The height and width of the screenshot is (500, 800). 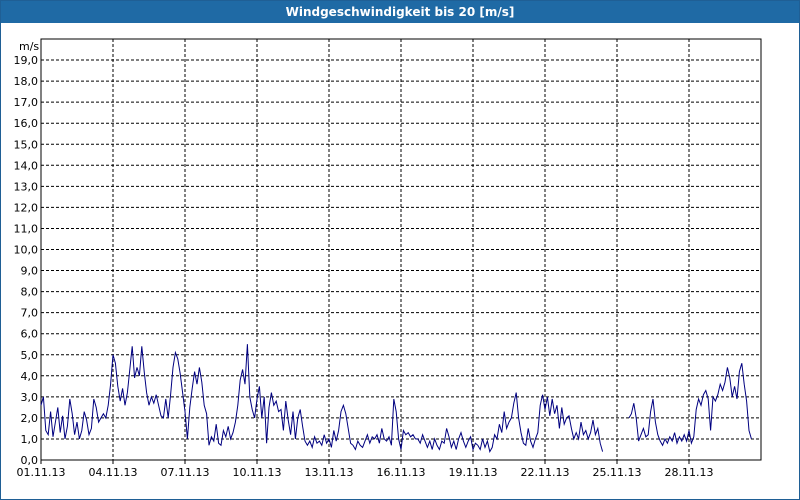 I want to click on y-tick-label: 17,0, so click(x=26, y=102).